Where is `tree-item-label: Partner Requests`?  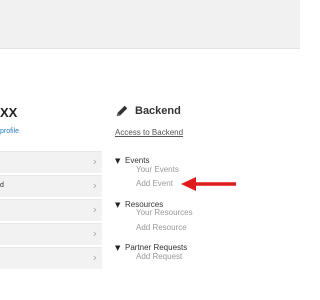 tree-item-label: Partner Requests is located at coordinates (156, 247).